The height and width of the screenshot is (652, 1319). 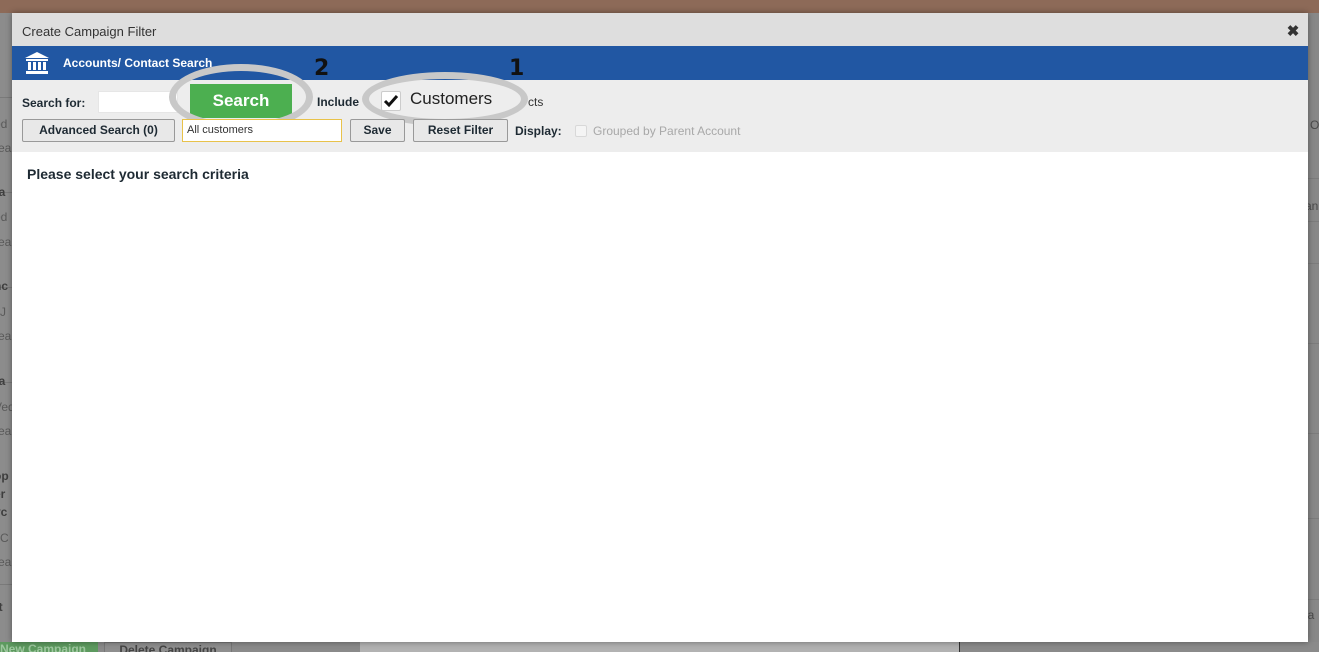 I want to click on section-header: Accounts/ Contact Search, so click(x=660, y=63).